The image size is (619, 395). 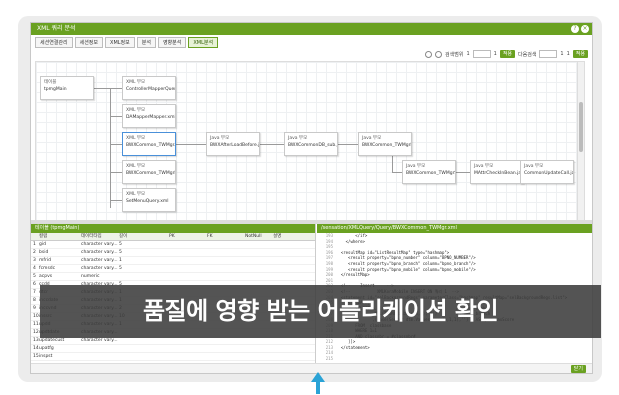 I want to click on table-row: 14 upatfg, so click(x=173, y=349).